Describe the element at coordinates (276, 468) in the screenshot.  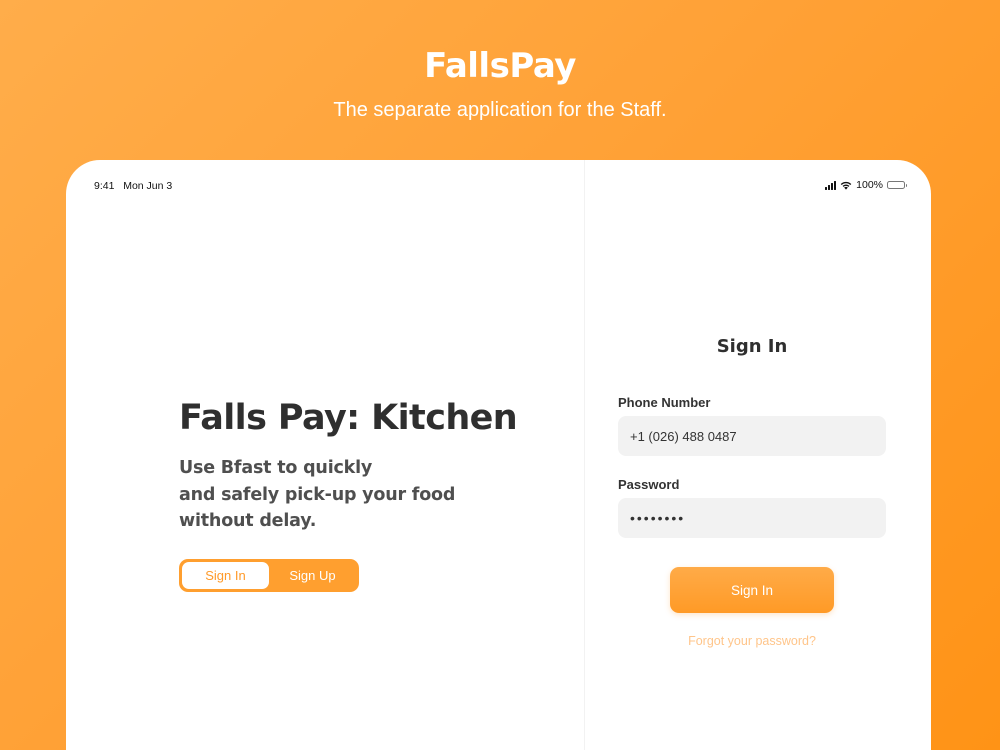
I see `tagline-line-1: Use Bfast to quickly` at that location.